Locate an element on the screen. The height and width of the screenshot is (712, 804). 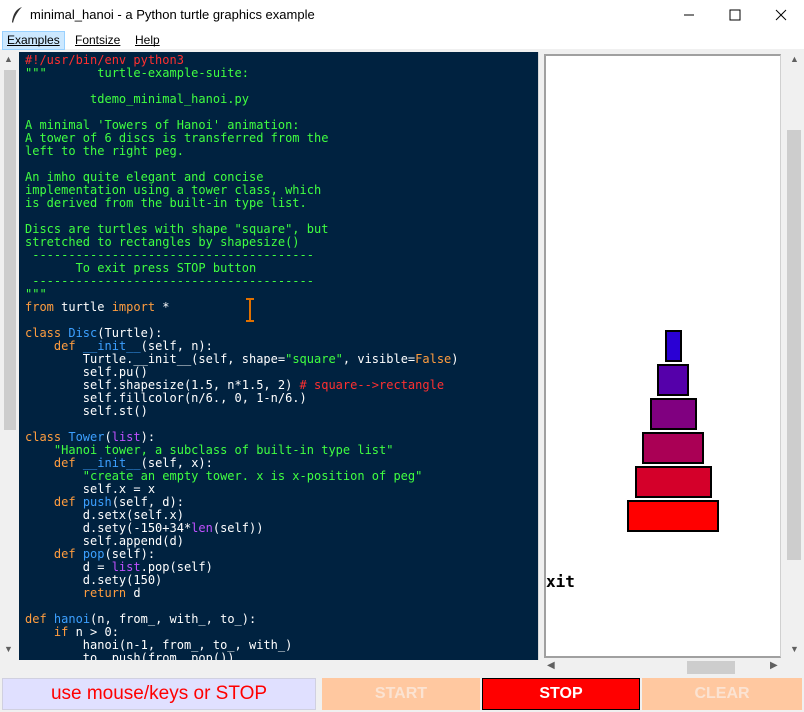
start-button: START is located at coordinates (401, 694).